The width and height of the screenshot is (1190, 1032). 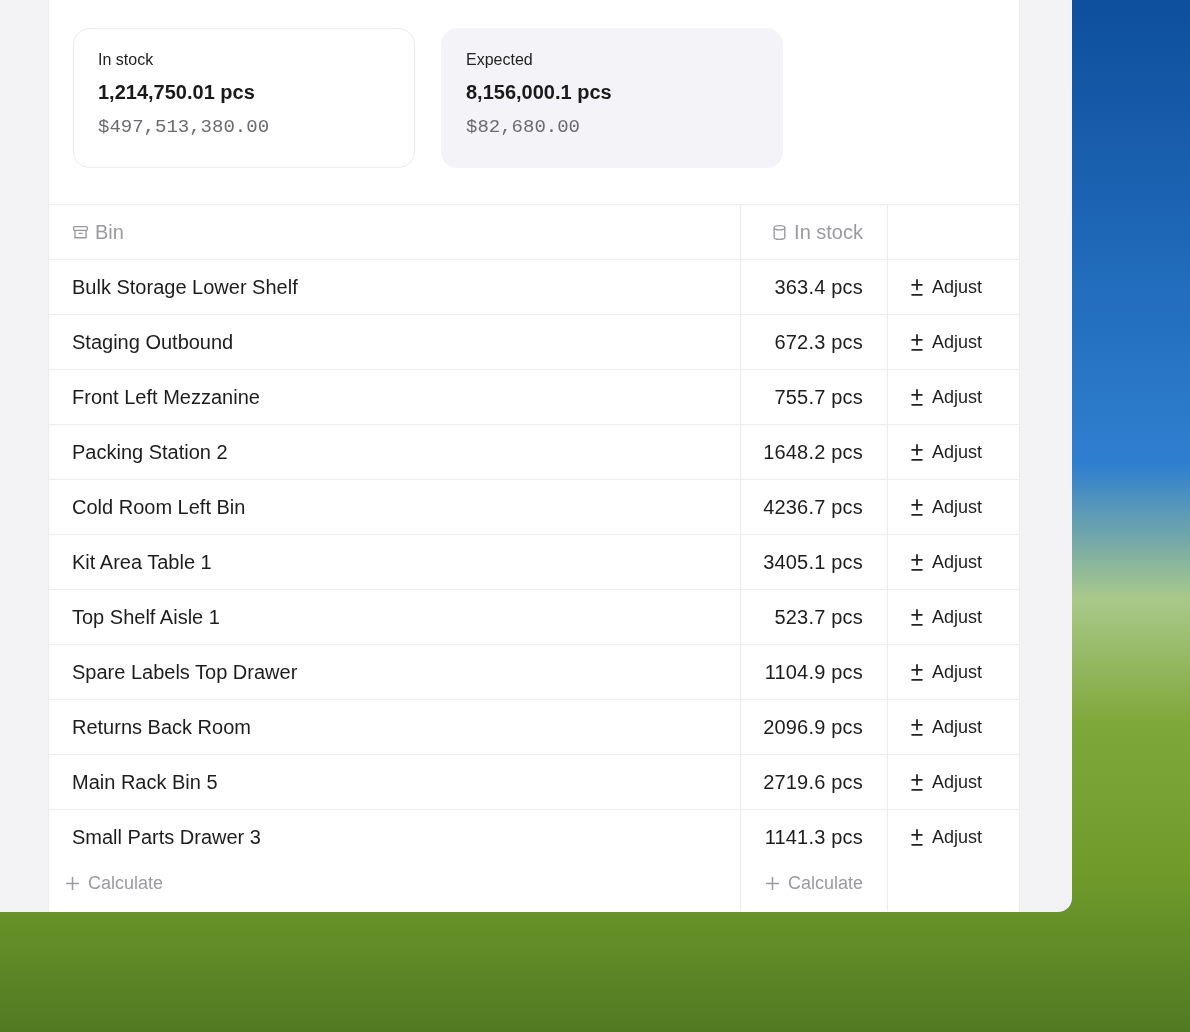 What do you see at coordinates (185, 287) in the screenshot?
I see `bin-name: Bulk Storage Lower Shelf` at bounding box center [185, 287].